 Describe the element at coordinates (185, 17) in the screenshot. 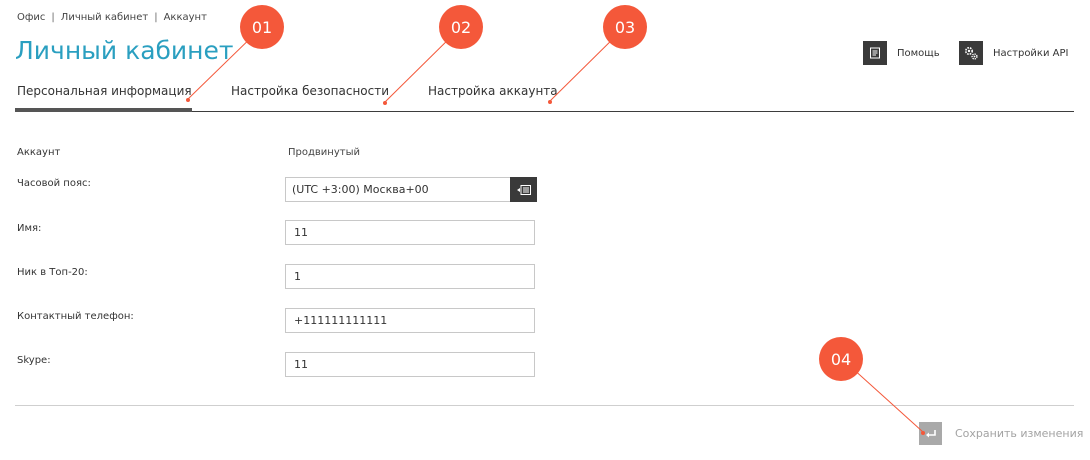

I see `breadcrumb-item-account: Аккаунт` at that location.